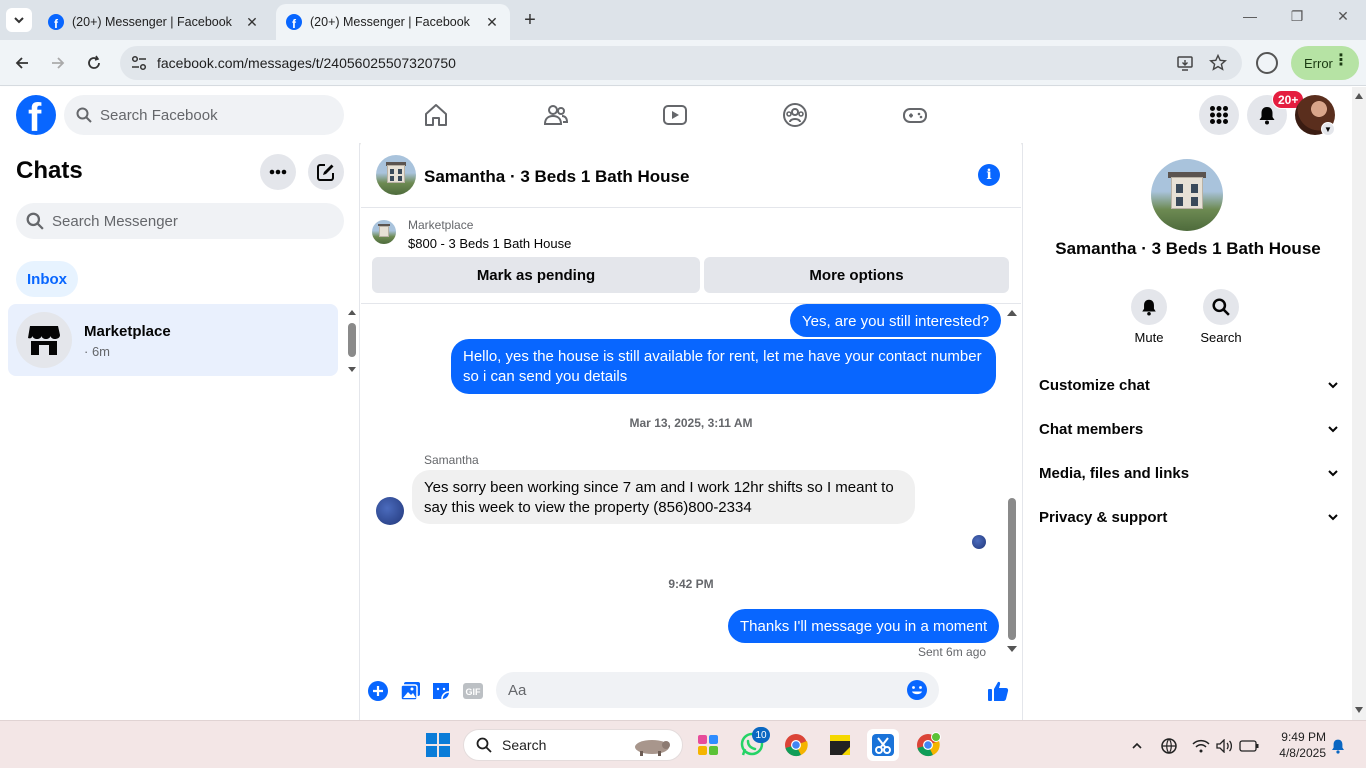  Describe the element at coordinates (1137, 746) in the screenshot. I see `show-hidden-icons-button` at that location.